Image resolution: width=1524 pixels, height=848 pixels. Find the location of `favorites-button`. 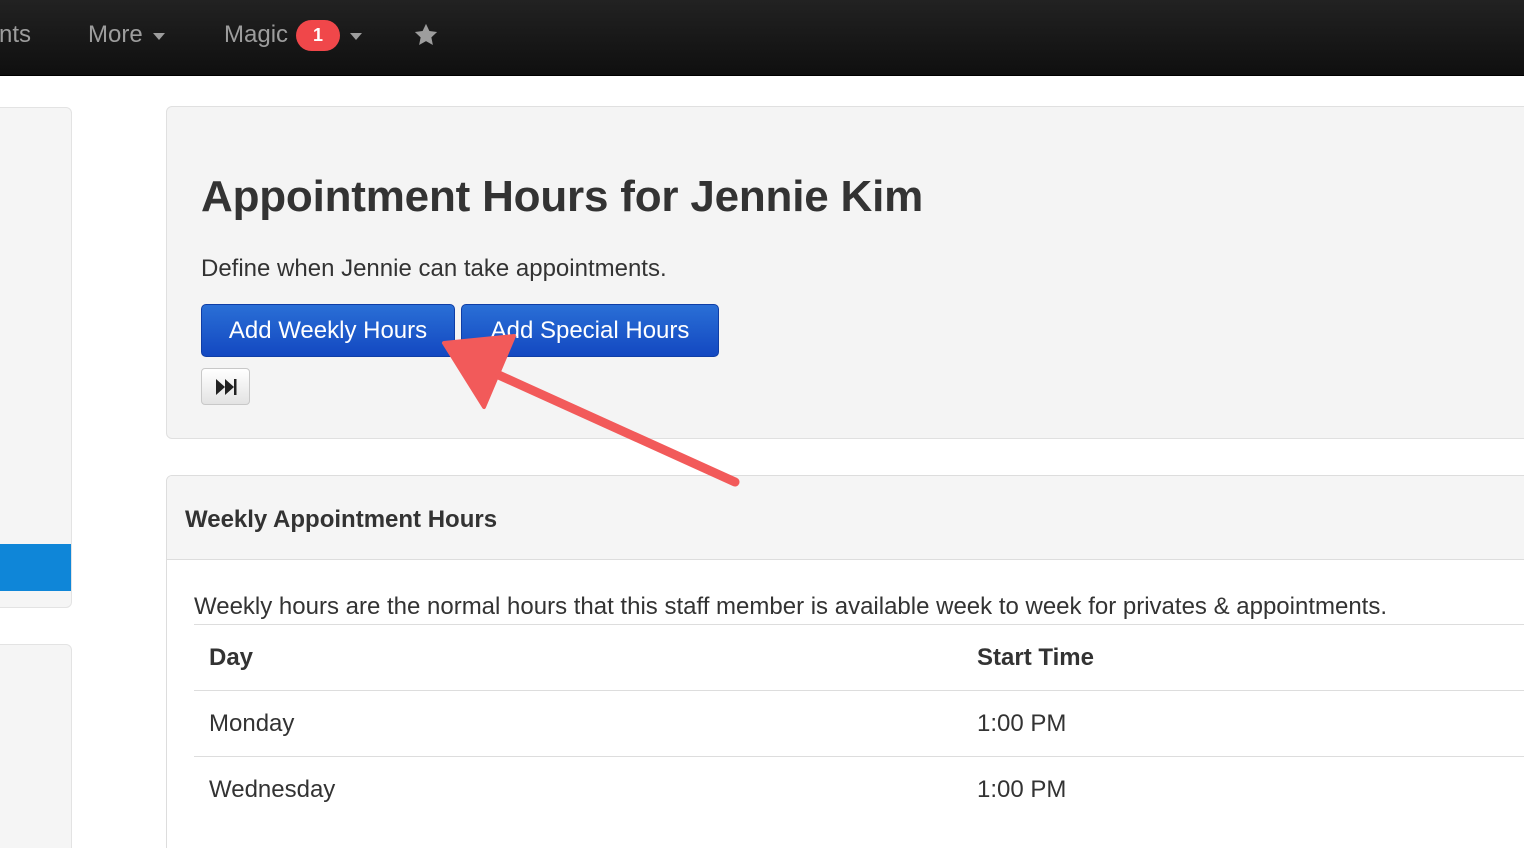

favorites-button is located at coordinates (426, 35).